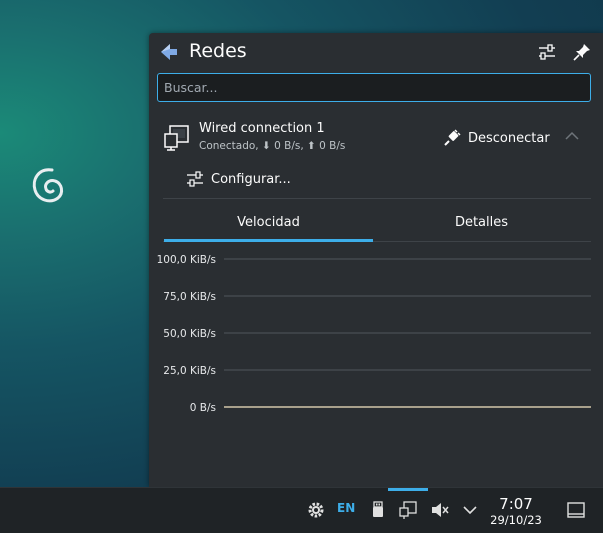 This screenshot has height=533, width=603. I want to click on tab-detalles: Detalles, so click(481, 223).